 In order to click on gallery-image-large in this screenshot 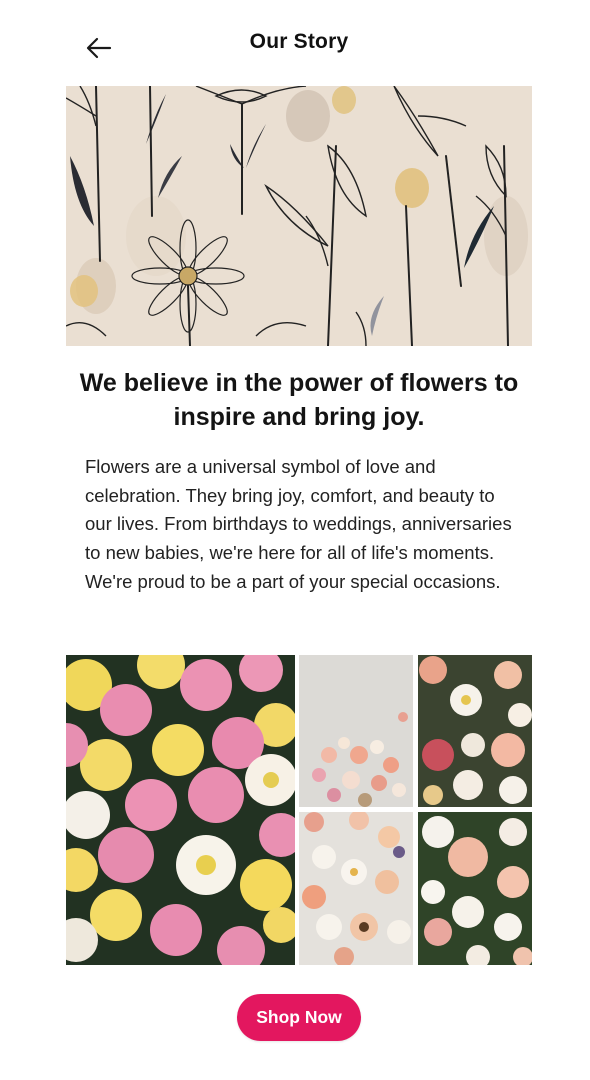, I will do `click(180, 810)`.